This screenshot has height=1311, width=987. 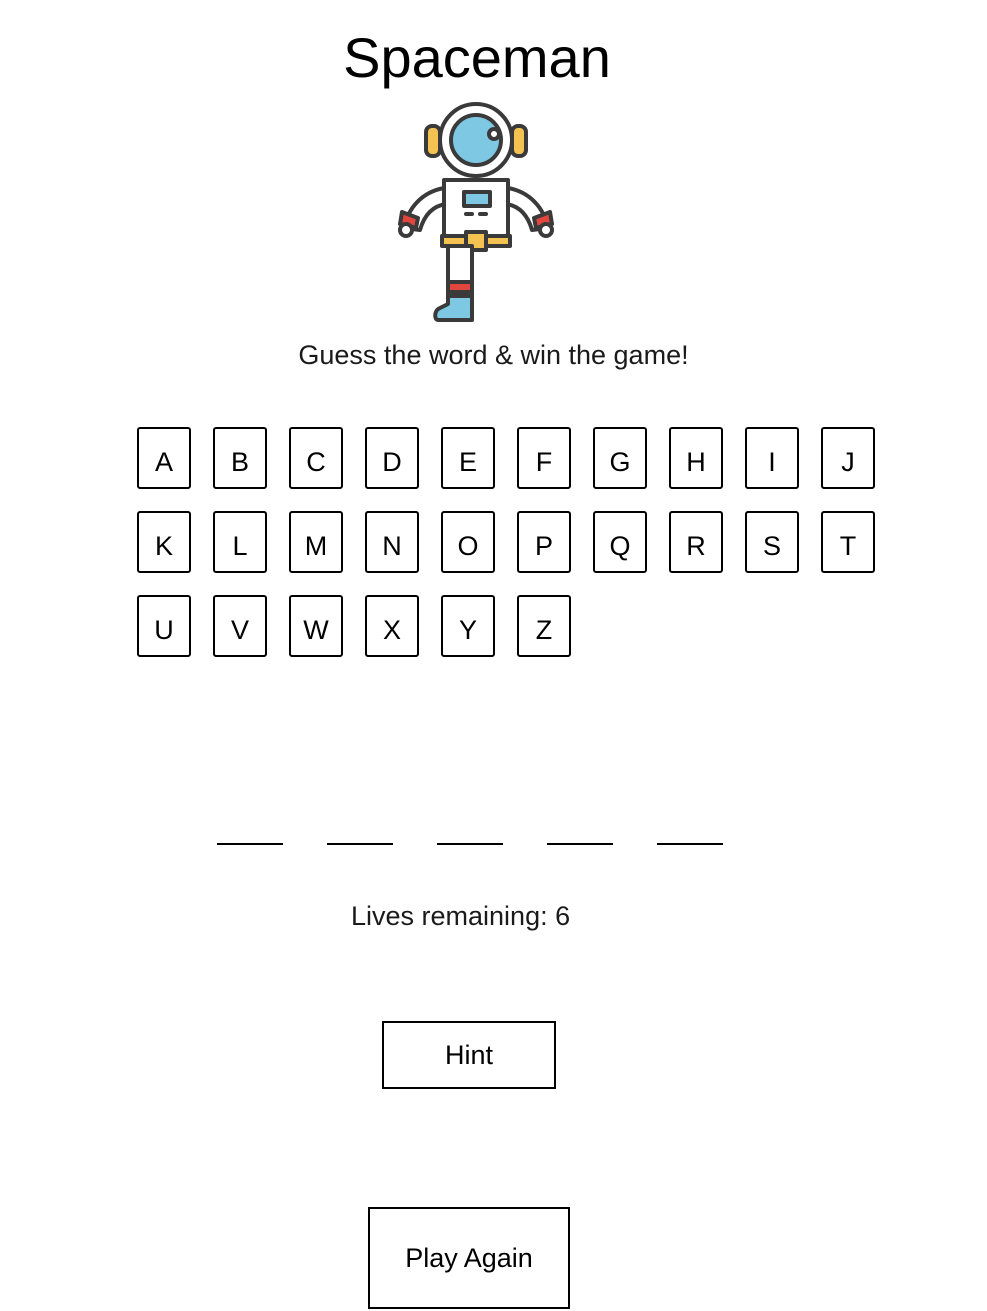 I want to click on letter-key-s: S, so click(x=772, y=542).